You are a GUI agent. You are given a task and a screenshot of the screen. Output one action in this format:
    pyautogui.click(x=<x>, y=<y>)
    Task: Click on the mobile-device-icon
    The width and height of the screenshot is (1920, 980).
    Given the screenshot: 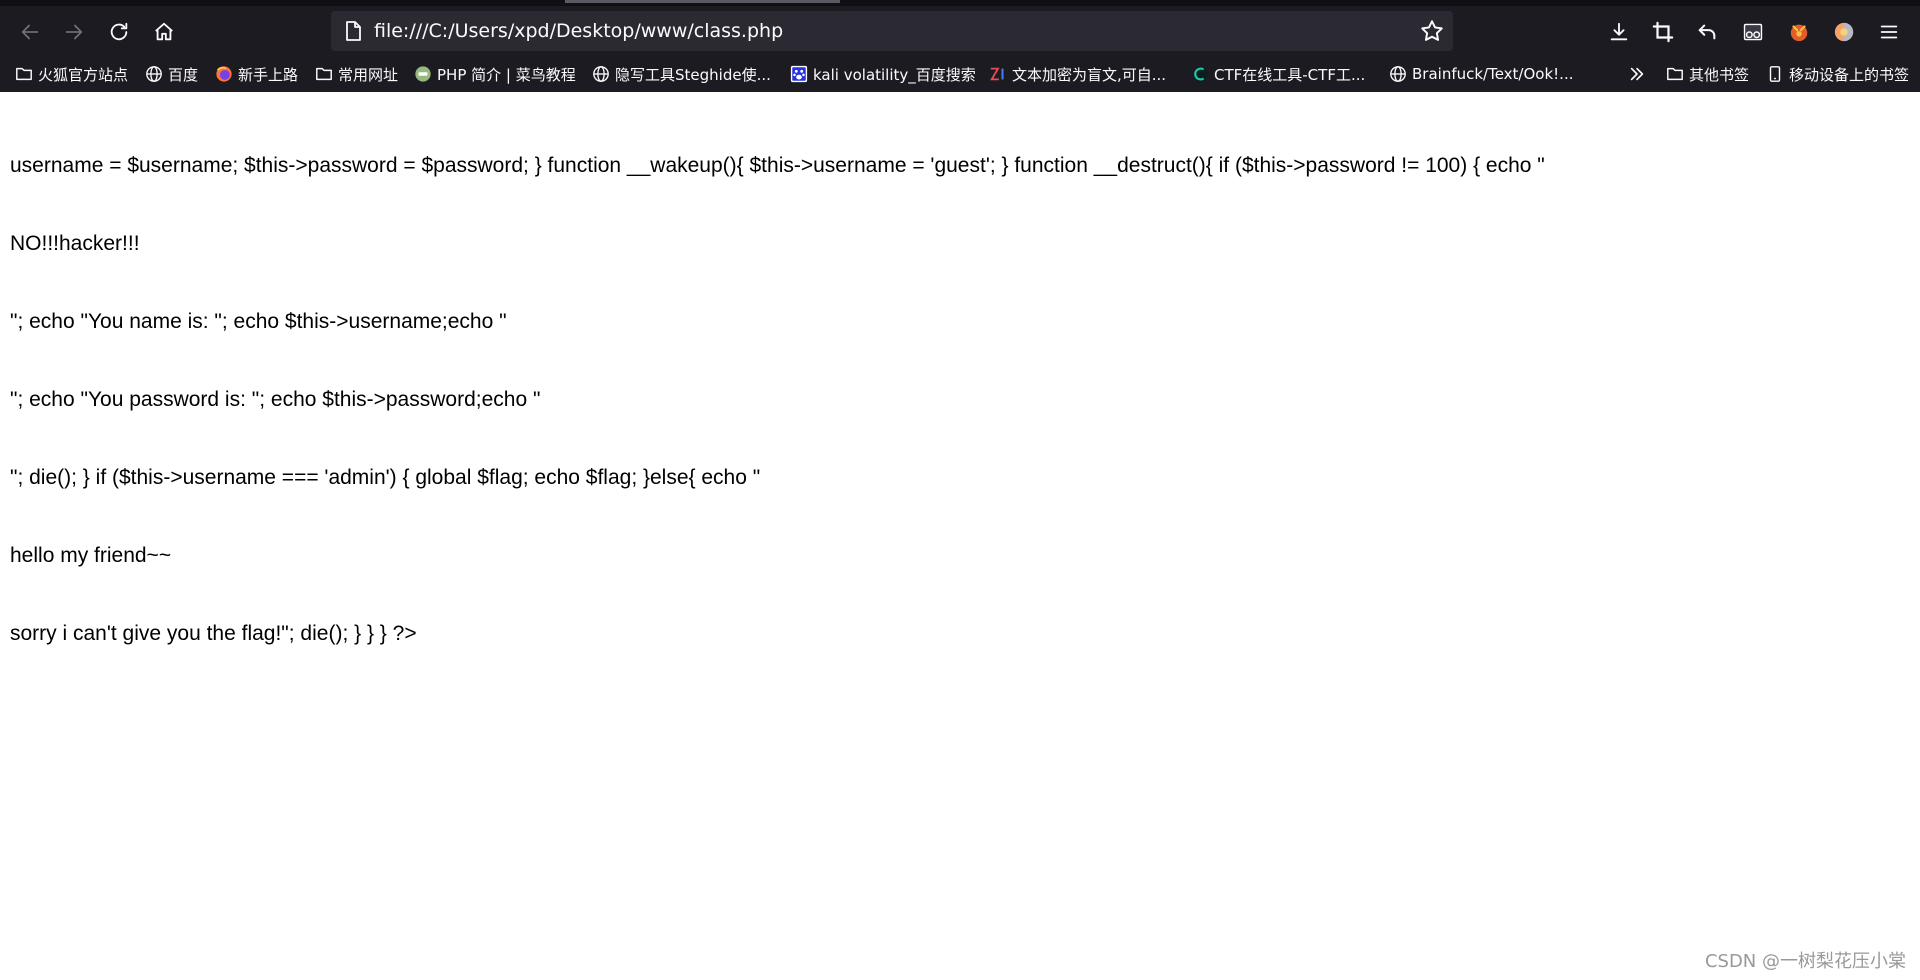 What is the action you would take?
    pyautogui.click(x=1775, y=74)
    